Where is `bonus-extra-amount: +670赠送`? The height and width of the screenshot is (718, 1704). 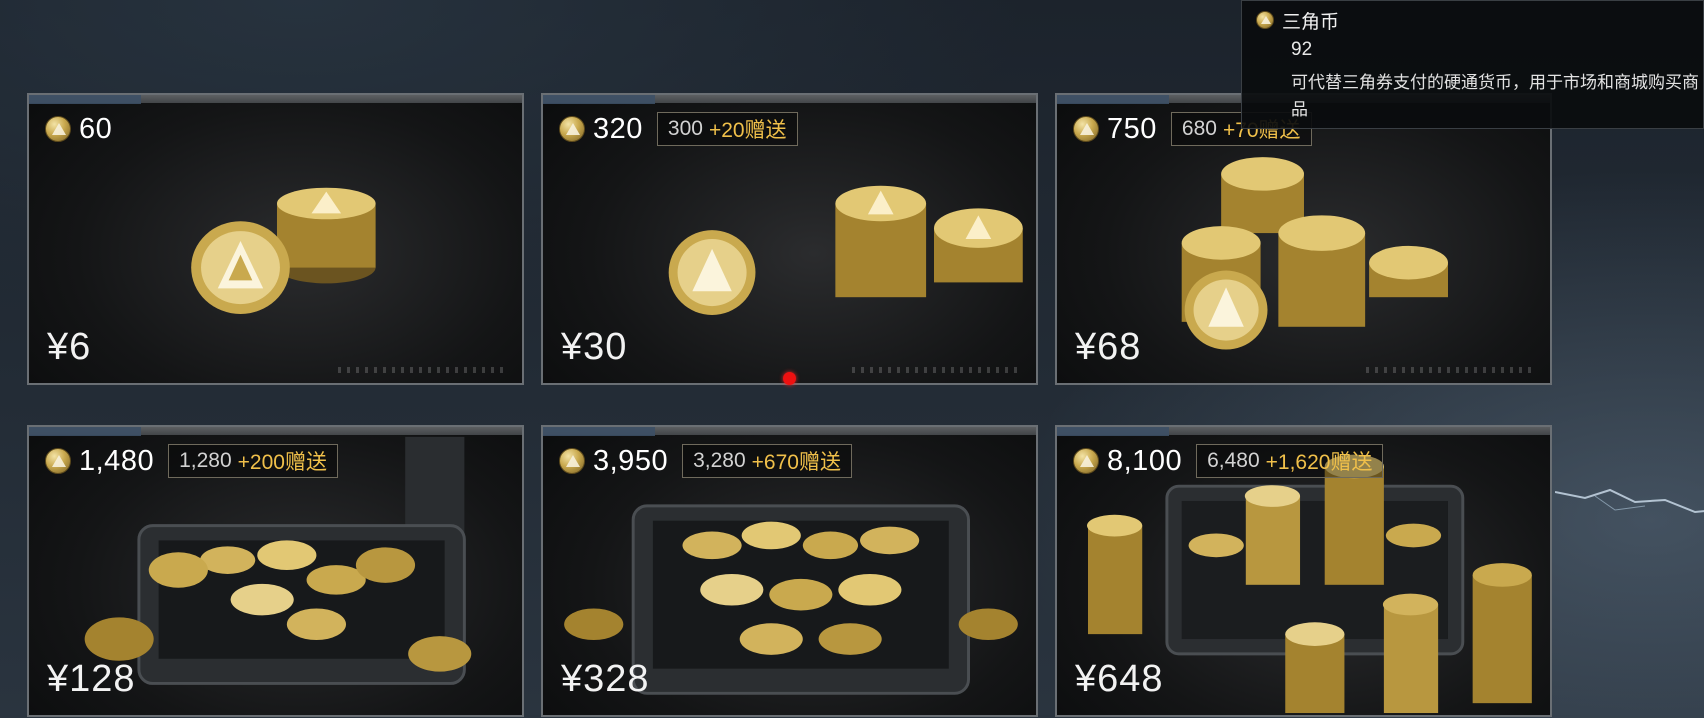
bonus-extra-amount: +670赠送 is located at coordinates (796, 462).